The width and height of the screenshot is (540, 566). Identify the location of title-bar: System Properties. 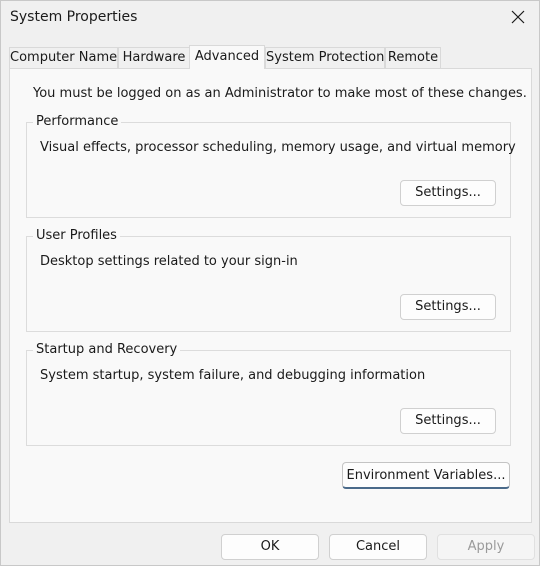
(270, 18).